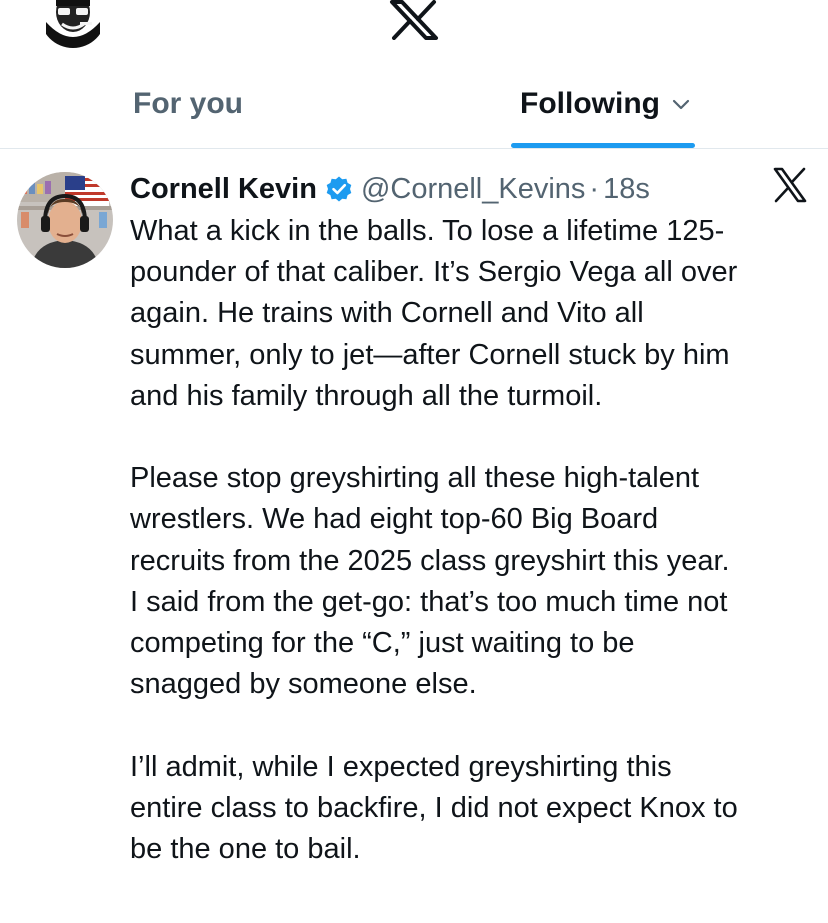 This screenshot has height=923, width=828. What do you see at coordinates (473, 189) in the screenshot?
I see `author-handle: @Cornell_Kevins` at bounding box center [473, 189].